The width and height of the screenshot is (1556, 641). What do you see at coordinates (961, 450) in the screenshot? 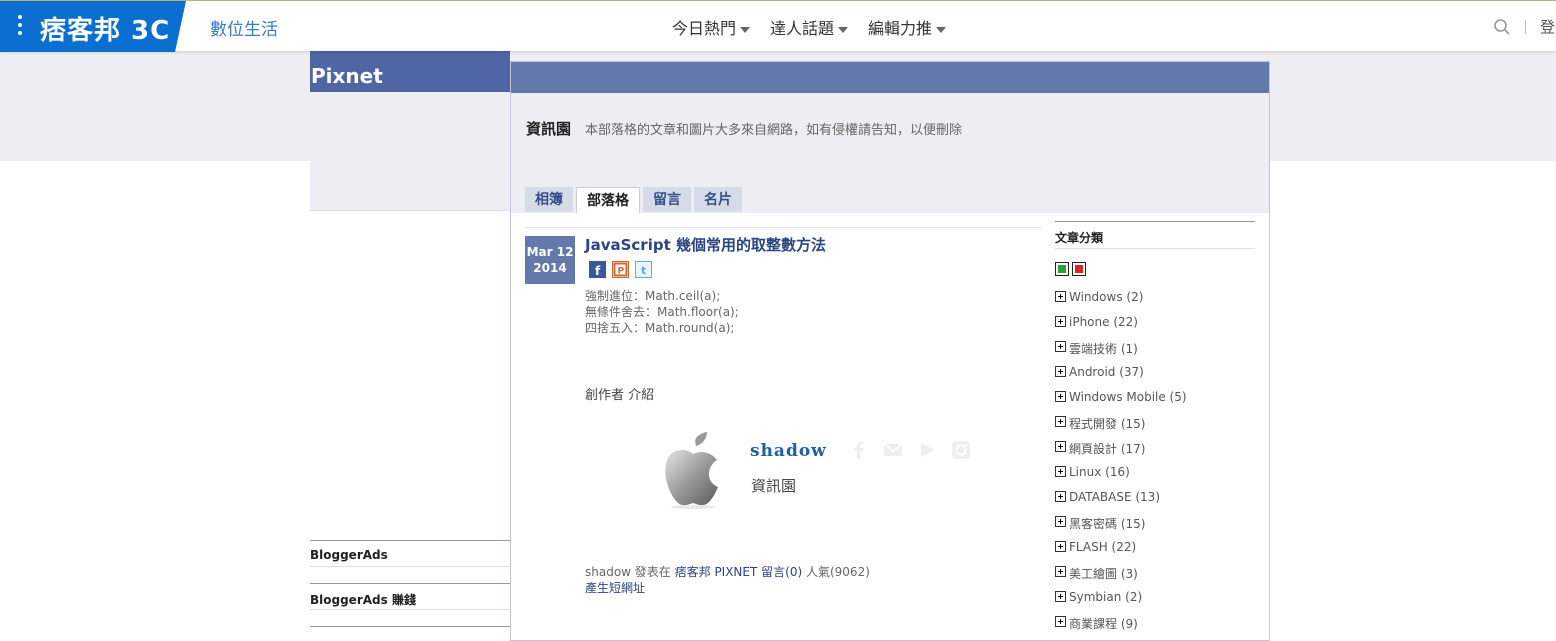
I see `instagram-icon` at bounding box center [961, 450].